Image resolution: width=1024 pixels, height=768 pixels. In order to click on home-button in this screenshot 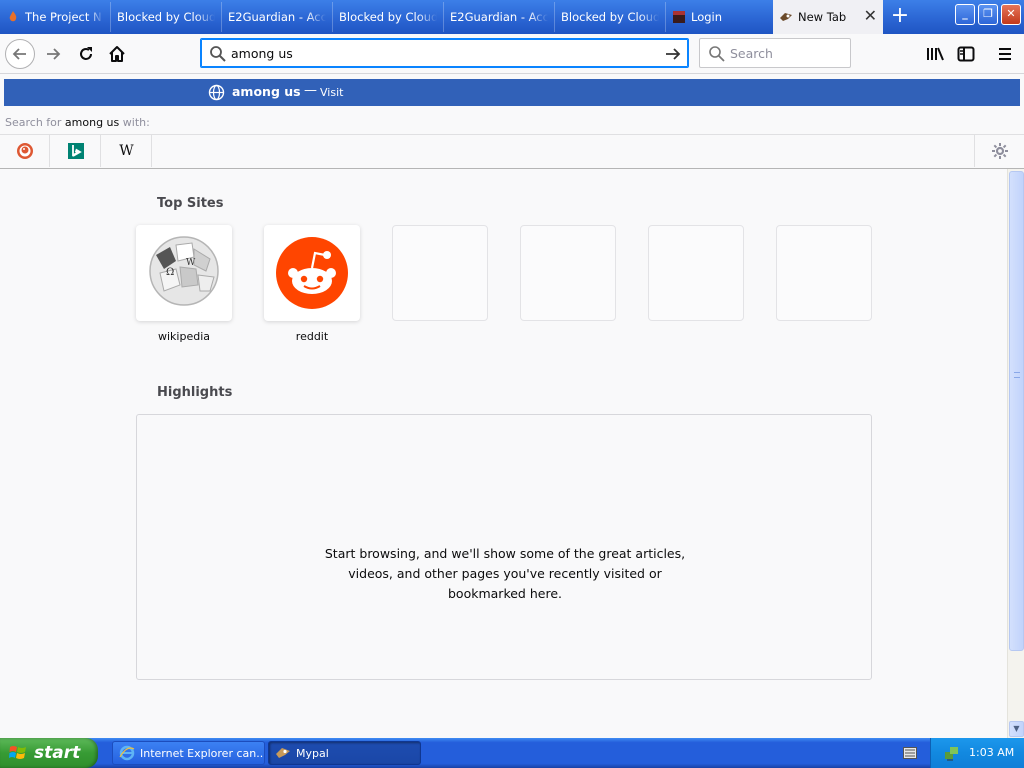, I will do `click(117, 54)`.